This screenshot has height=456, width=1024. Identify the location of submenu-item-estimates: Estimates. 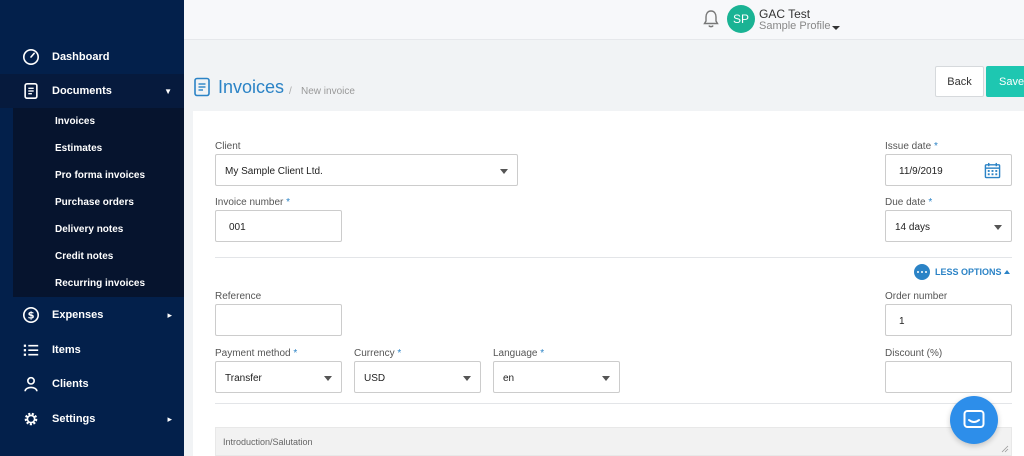
(78, 148).